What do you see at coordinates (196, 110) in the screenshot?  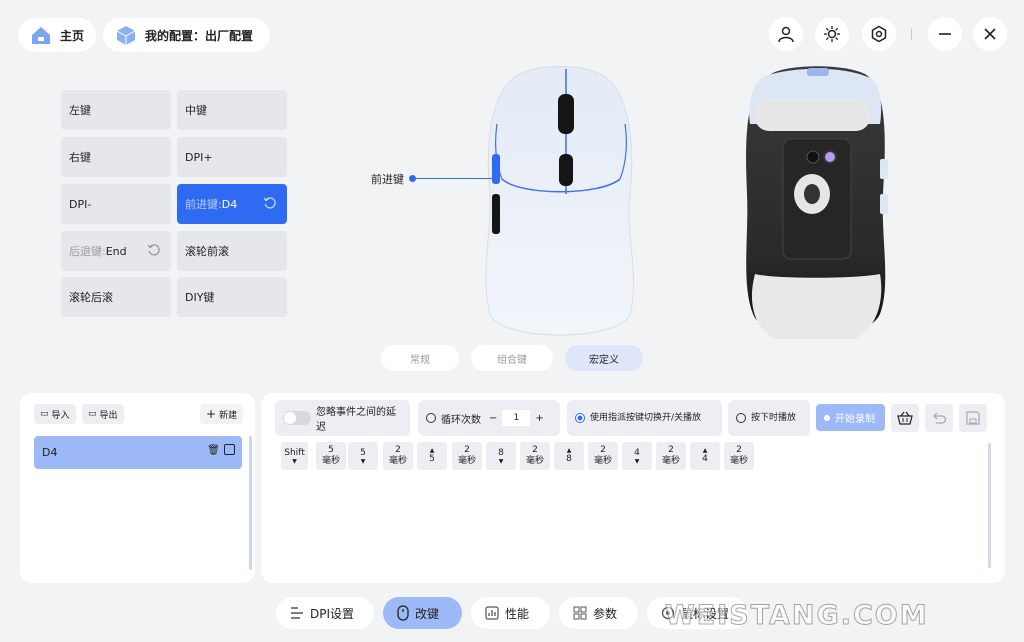 I see `key-label: 中键` at bounding box center [196, 110].